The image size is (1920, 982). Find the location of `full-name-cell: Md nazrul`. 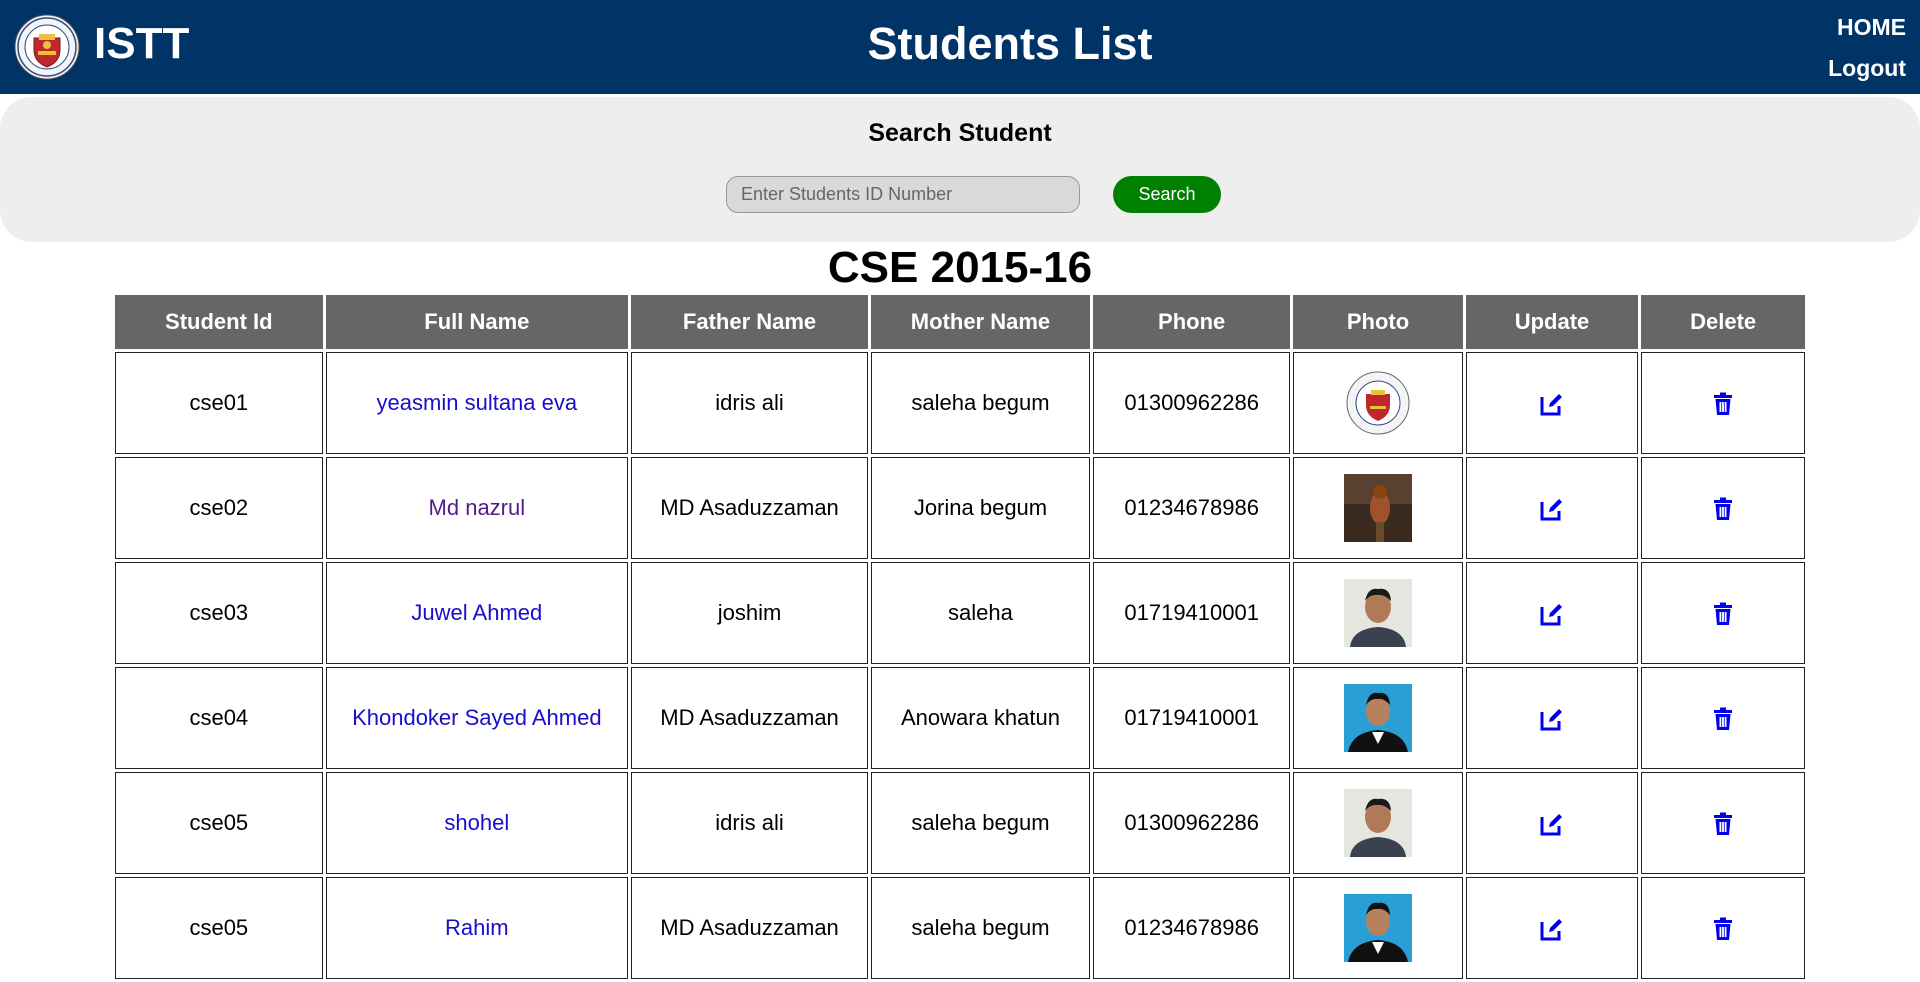

full-name-cell: Md nazrul is located at coordinates (477, 508).